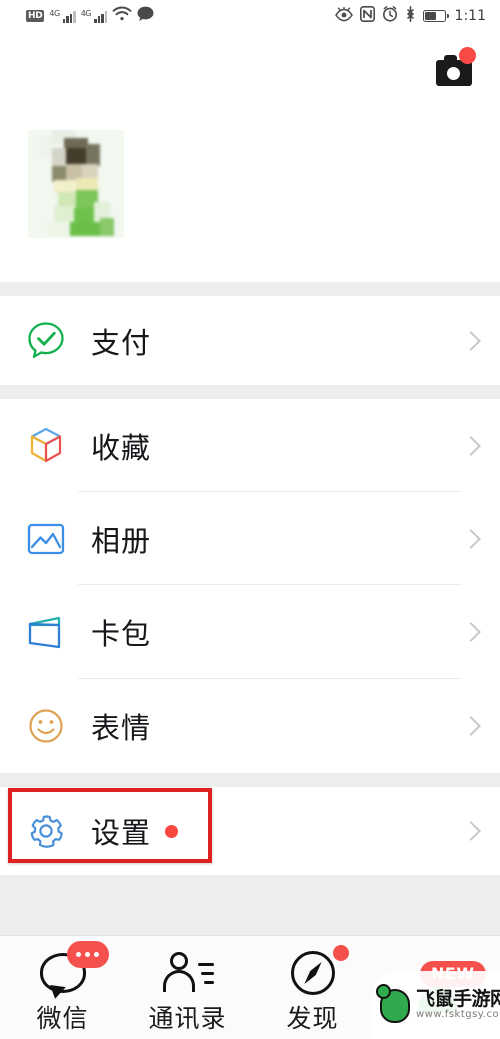 This screenshot has height=1039, width=500. I want to click on menu-group-pay: 支付, so click(250, 340).